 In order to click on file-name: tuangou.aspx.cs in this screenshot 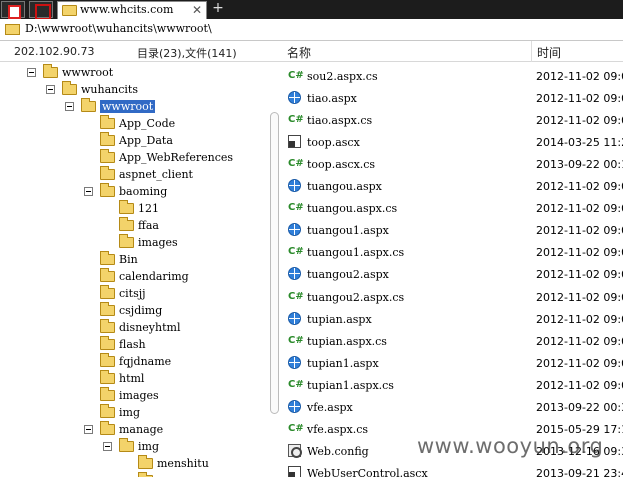, I will do `click(352, 209)`.